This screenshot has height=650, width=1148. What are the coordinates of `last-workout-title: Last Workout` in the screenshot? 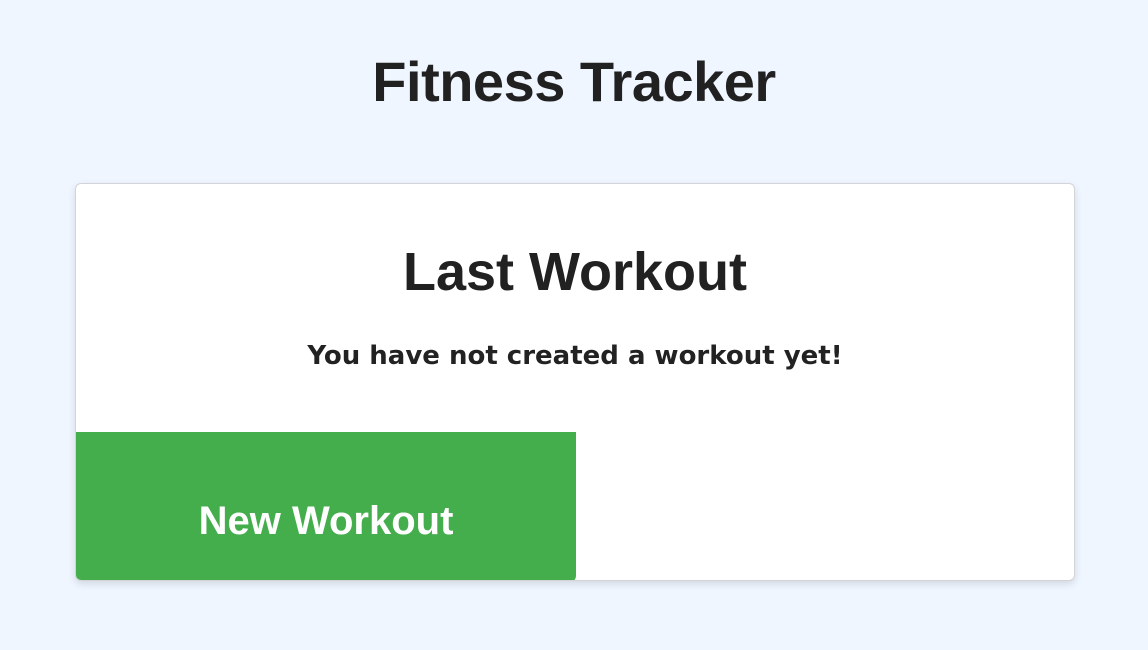 It's located at (574, 272).